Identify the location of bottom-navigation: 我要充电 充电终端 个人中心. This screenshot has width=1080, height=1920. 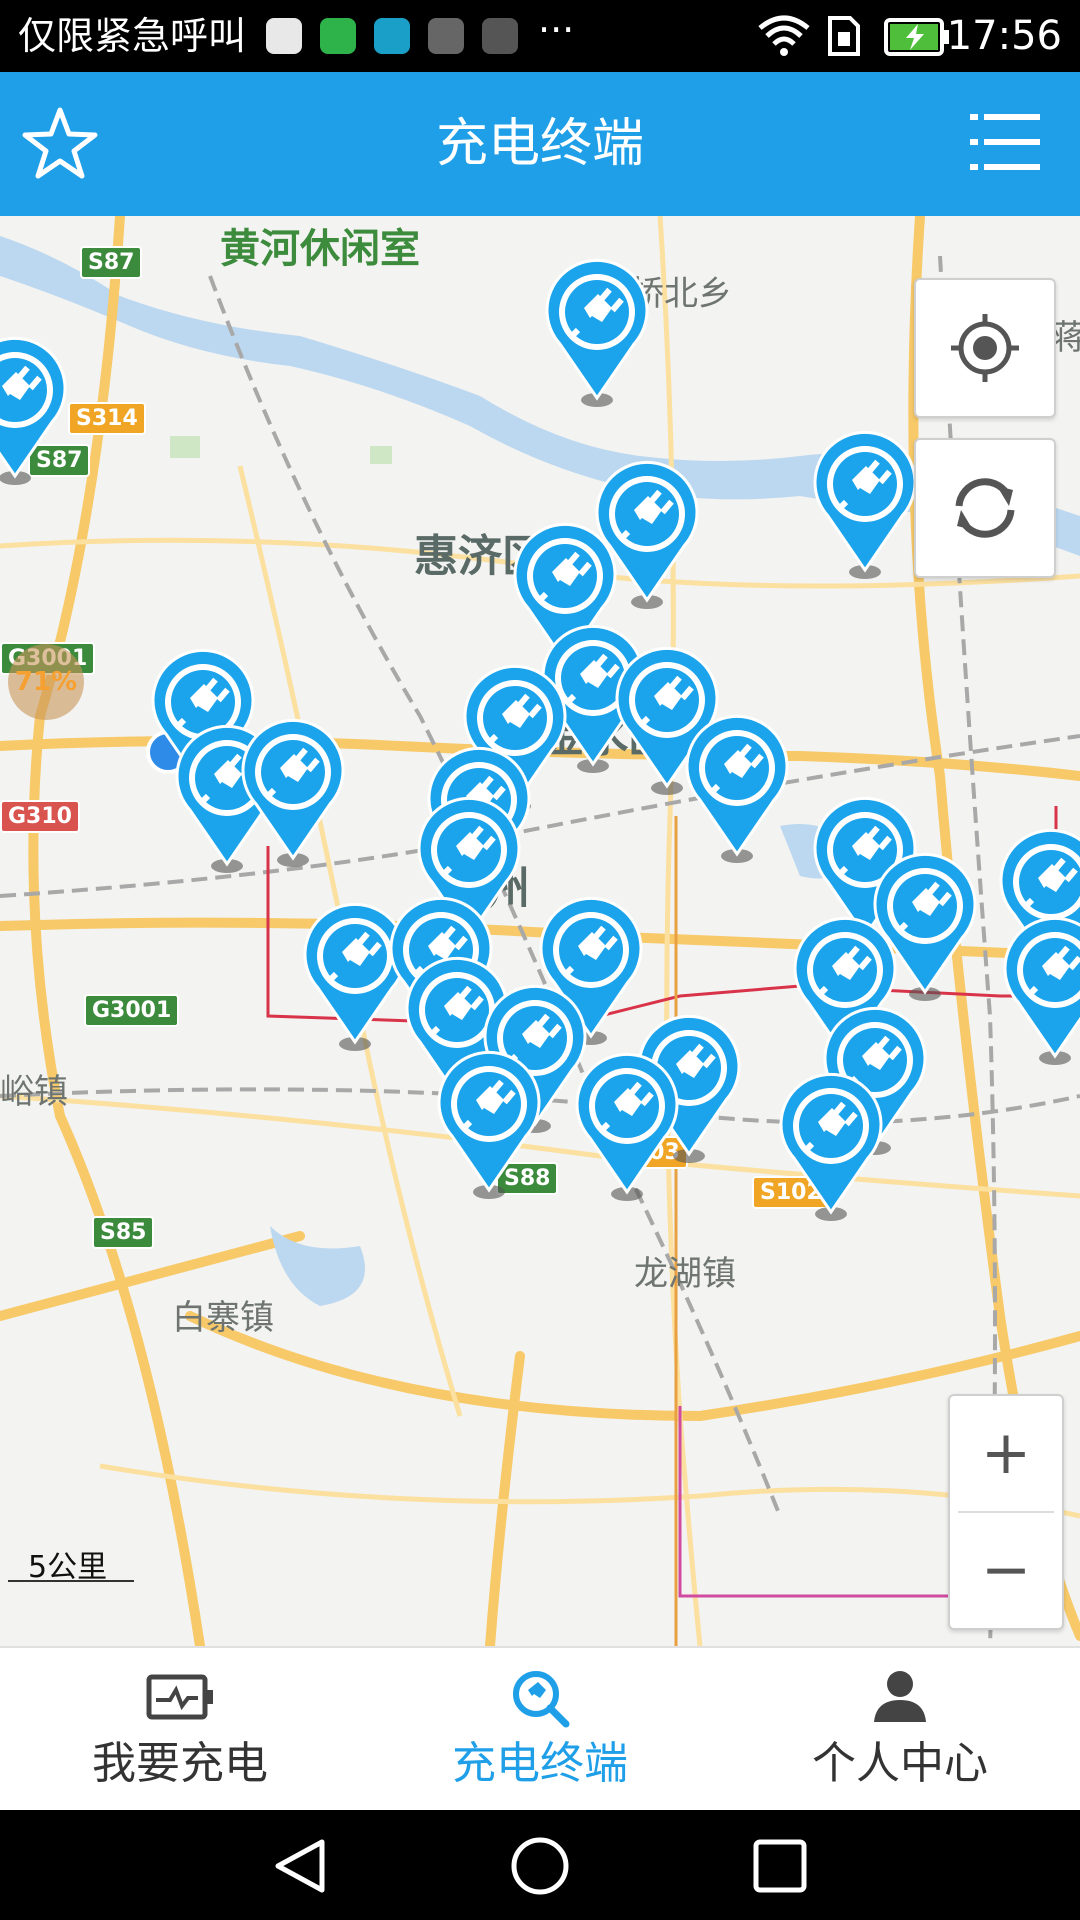
(540, 1729).